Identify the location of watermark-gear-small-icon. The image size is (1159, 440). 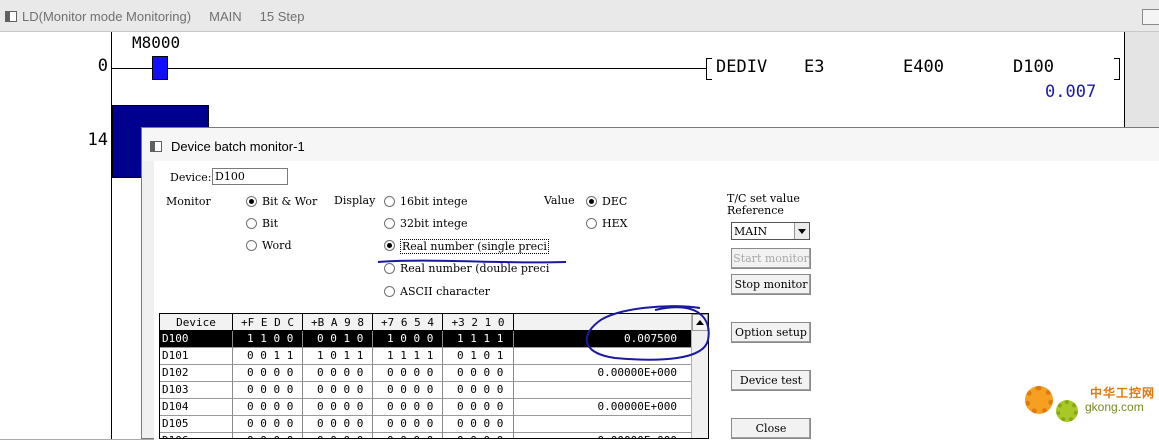
(1067, 411).